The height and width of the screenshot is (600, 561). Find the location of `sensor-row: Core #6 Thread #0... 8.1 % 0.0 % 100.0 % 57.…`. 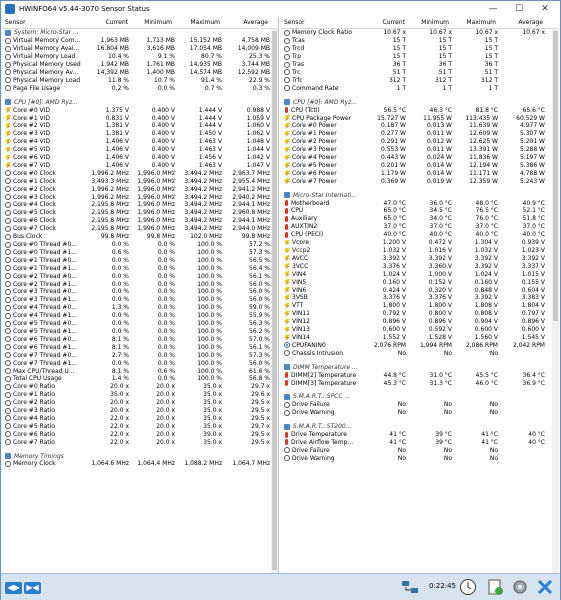

sensor-row: Core #6 Thread #0... 8.1 % 0.0 % 100.0 % 57.… is located at coordinates (140, 339).